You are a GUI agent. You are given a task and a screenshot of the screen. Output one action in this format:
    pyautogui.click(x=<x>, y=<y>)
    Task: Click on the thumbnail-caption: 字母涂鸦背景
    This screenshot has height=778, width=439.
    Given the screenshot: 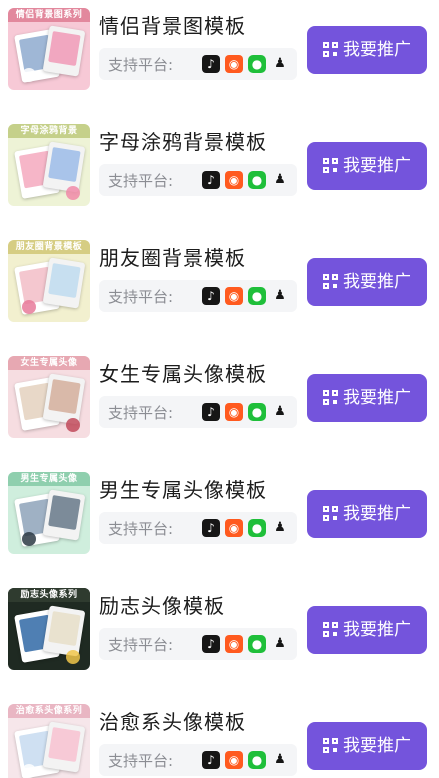 What is the action you would take?
    pyautogui.click(x=49, y=131)
    